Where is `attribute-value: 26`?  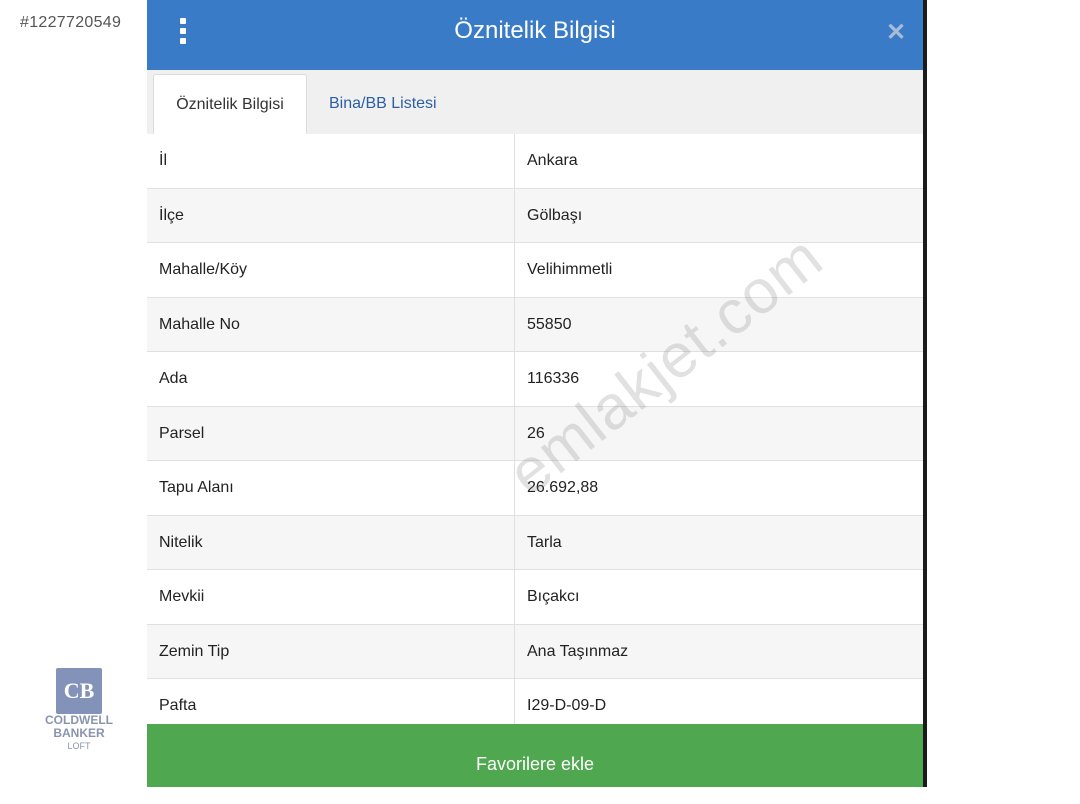 attribute-value: 26 is located at coordinates (536, 433).